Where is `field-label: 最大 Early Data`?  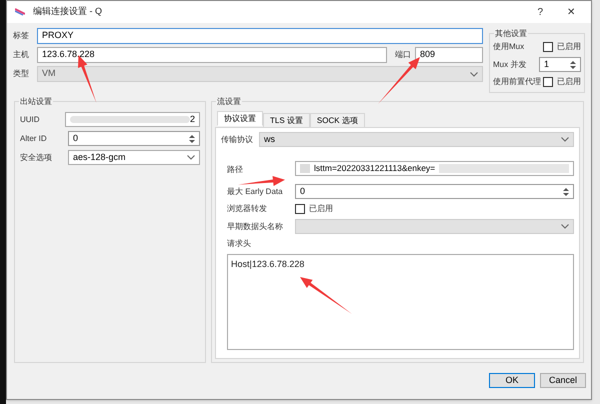
field-label: 最大 Early Data is located at coordinates (255, 192).